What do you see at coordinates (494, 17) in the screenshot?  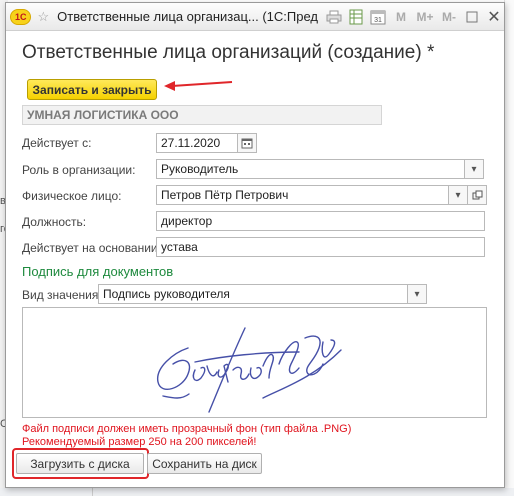 I see `close-icon: ✕` at bounding box center [494, 17].